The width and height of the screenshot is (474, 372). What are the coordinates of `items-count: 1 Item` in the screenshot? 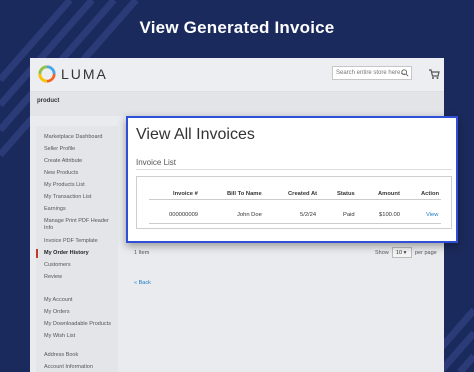 It's located at (142, 253).